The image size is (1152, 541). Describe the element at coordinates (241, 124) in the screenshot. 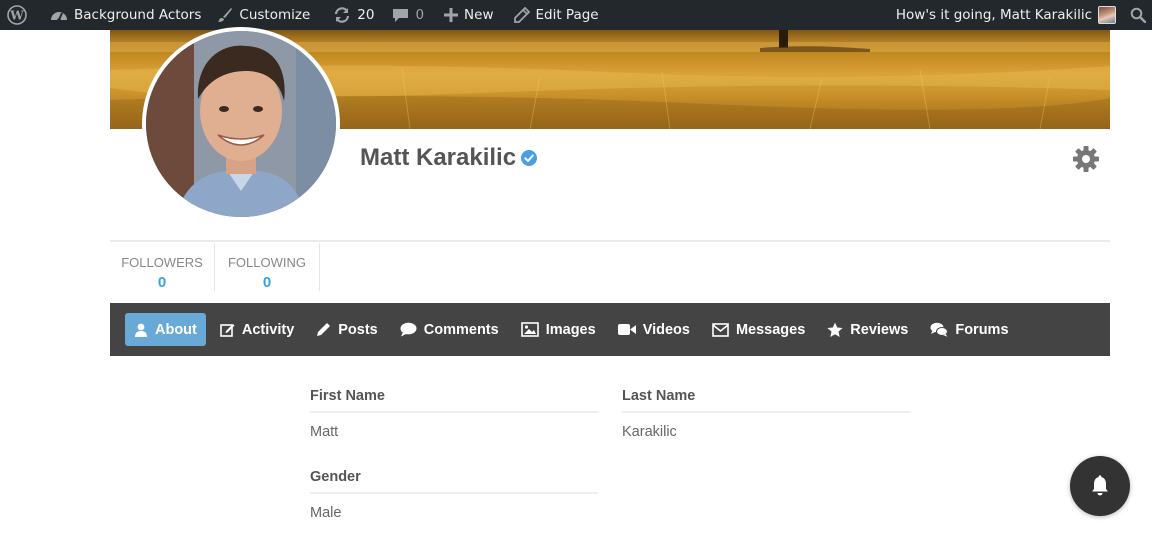

I see `profile-avatar` at that location.